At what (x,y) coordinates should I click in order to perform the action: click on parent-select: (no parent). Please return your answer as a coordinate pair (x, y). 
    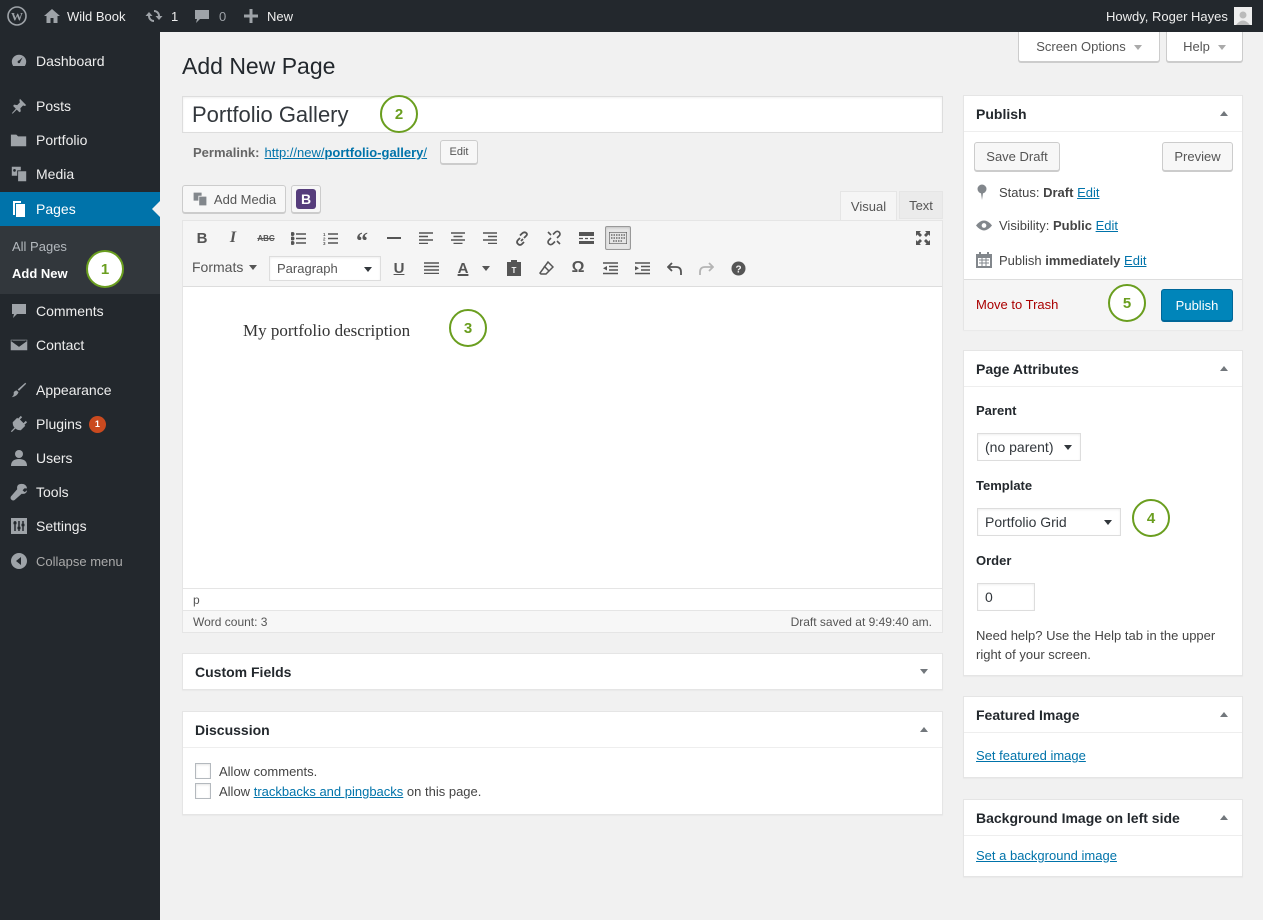
    Looking at the image, I should click on (1029, 447).